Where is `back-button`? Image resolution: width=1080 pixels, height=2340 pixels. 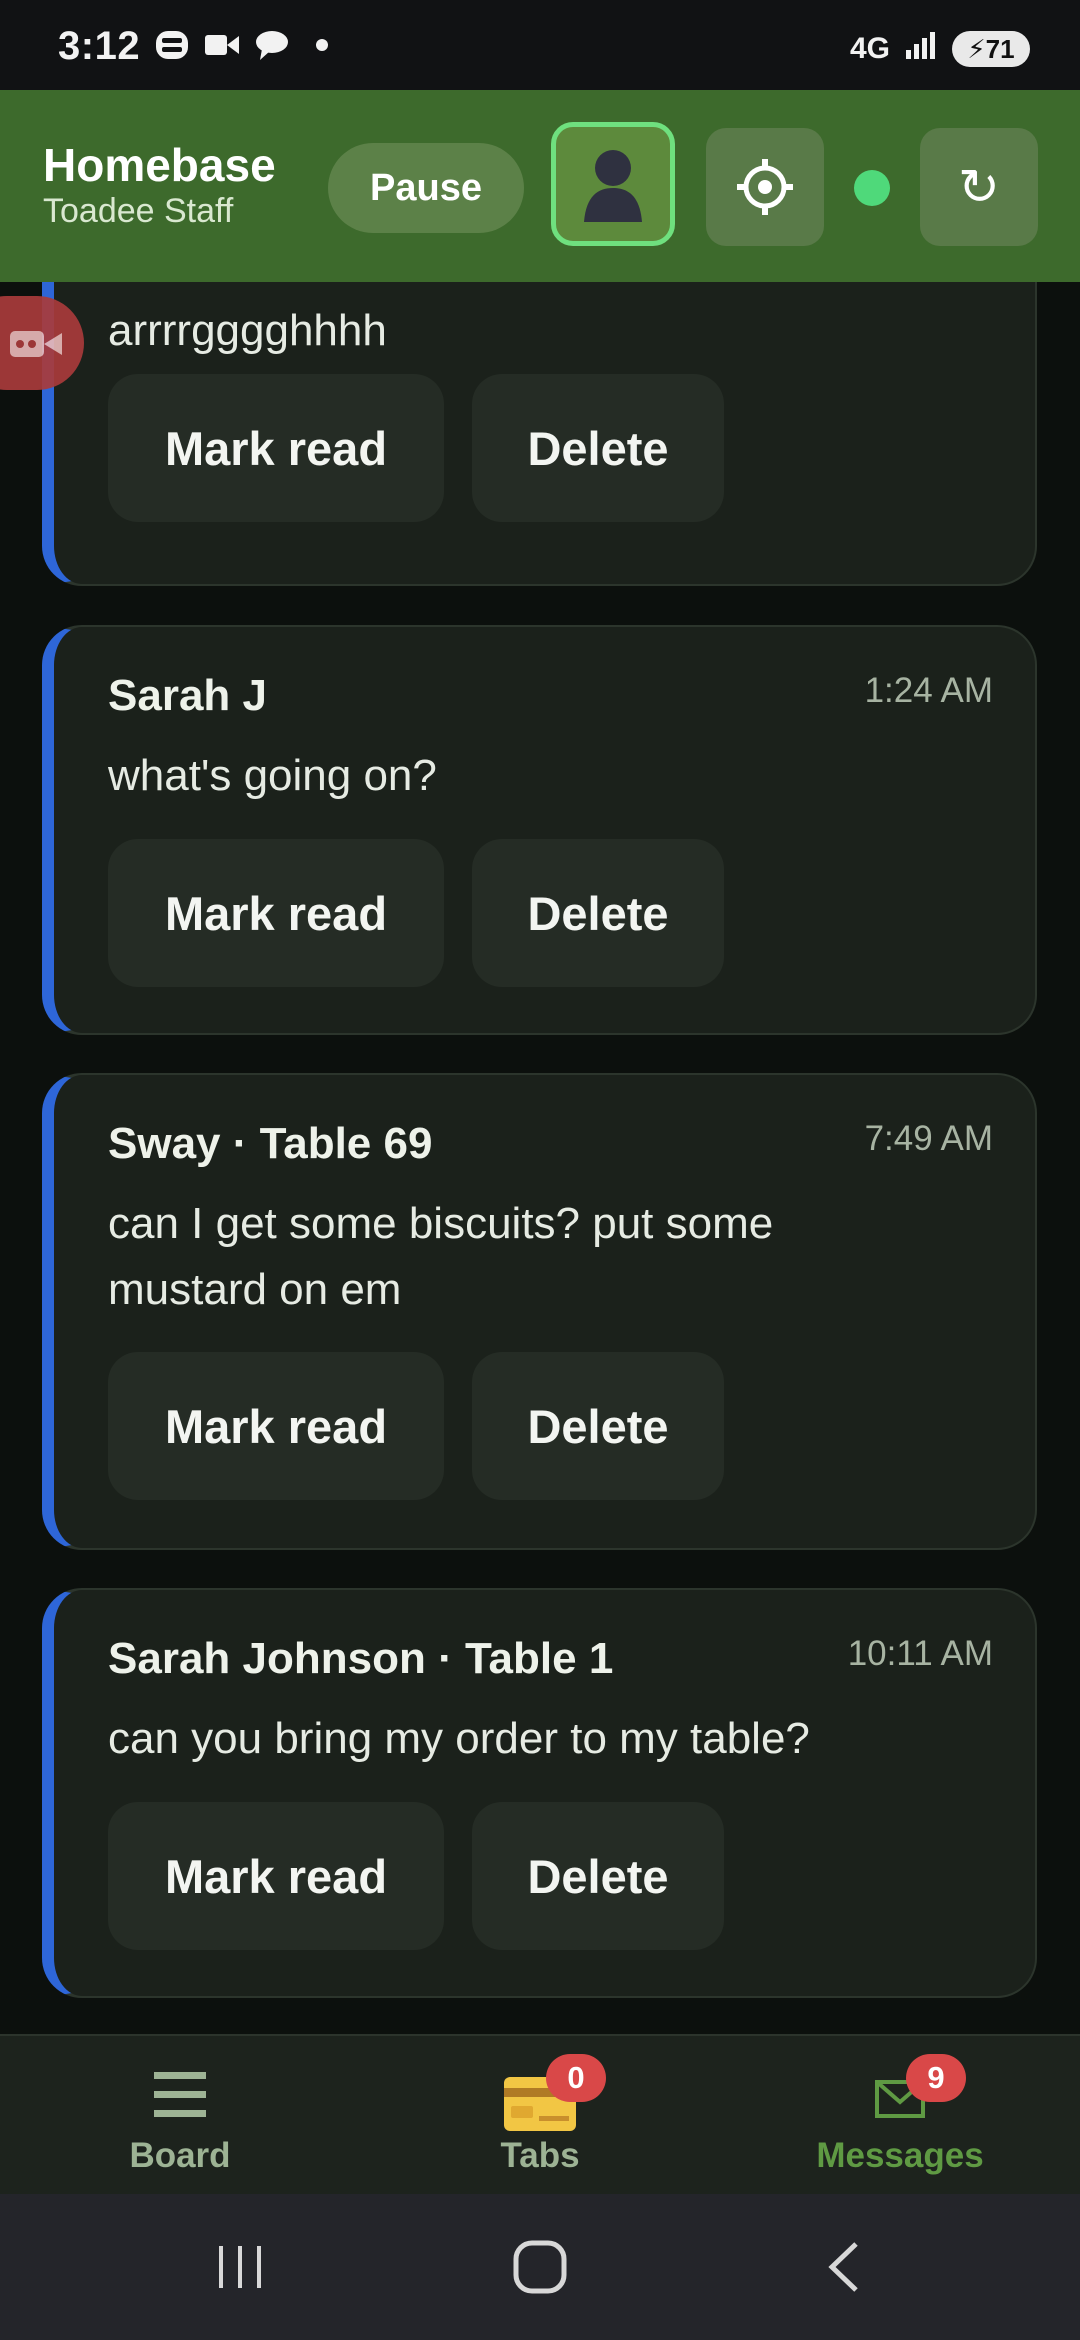 back-button is located at coordinates (844, 2267).